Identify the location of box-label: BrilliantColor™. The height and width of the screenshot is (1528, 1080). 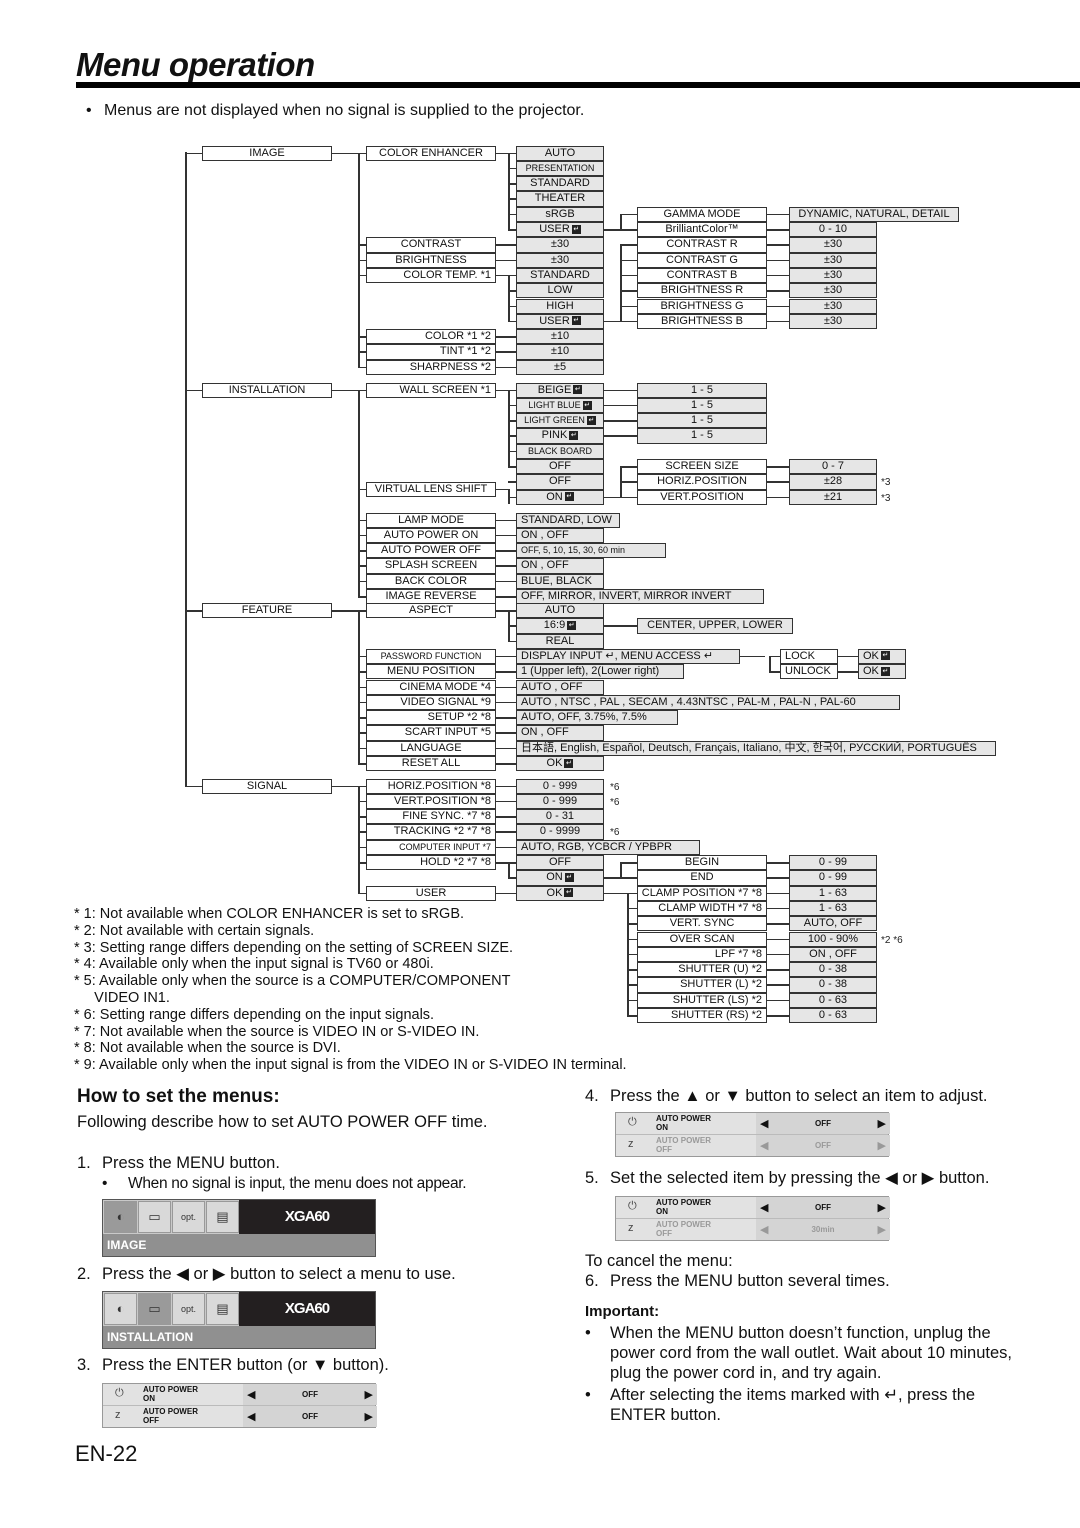
(702, 229).